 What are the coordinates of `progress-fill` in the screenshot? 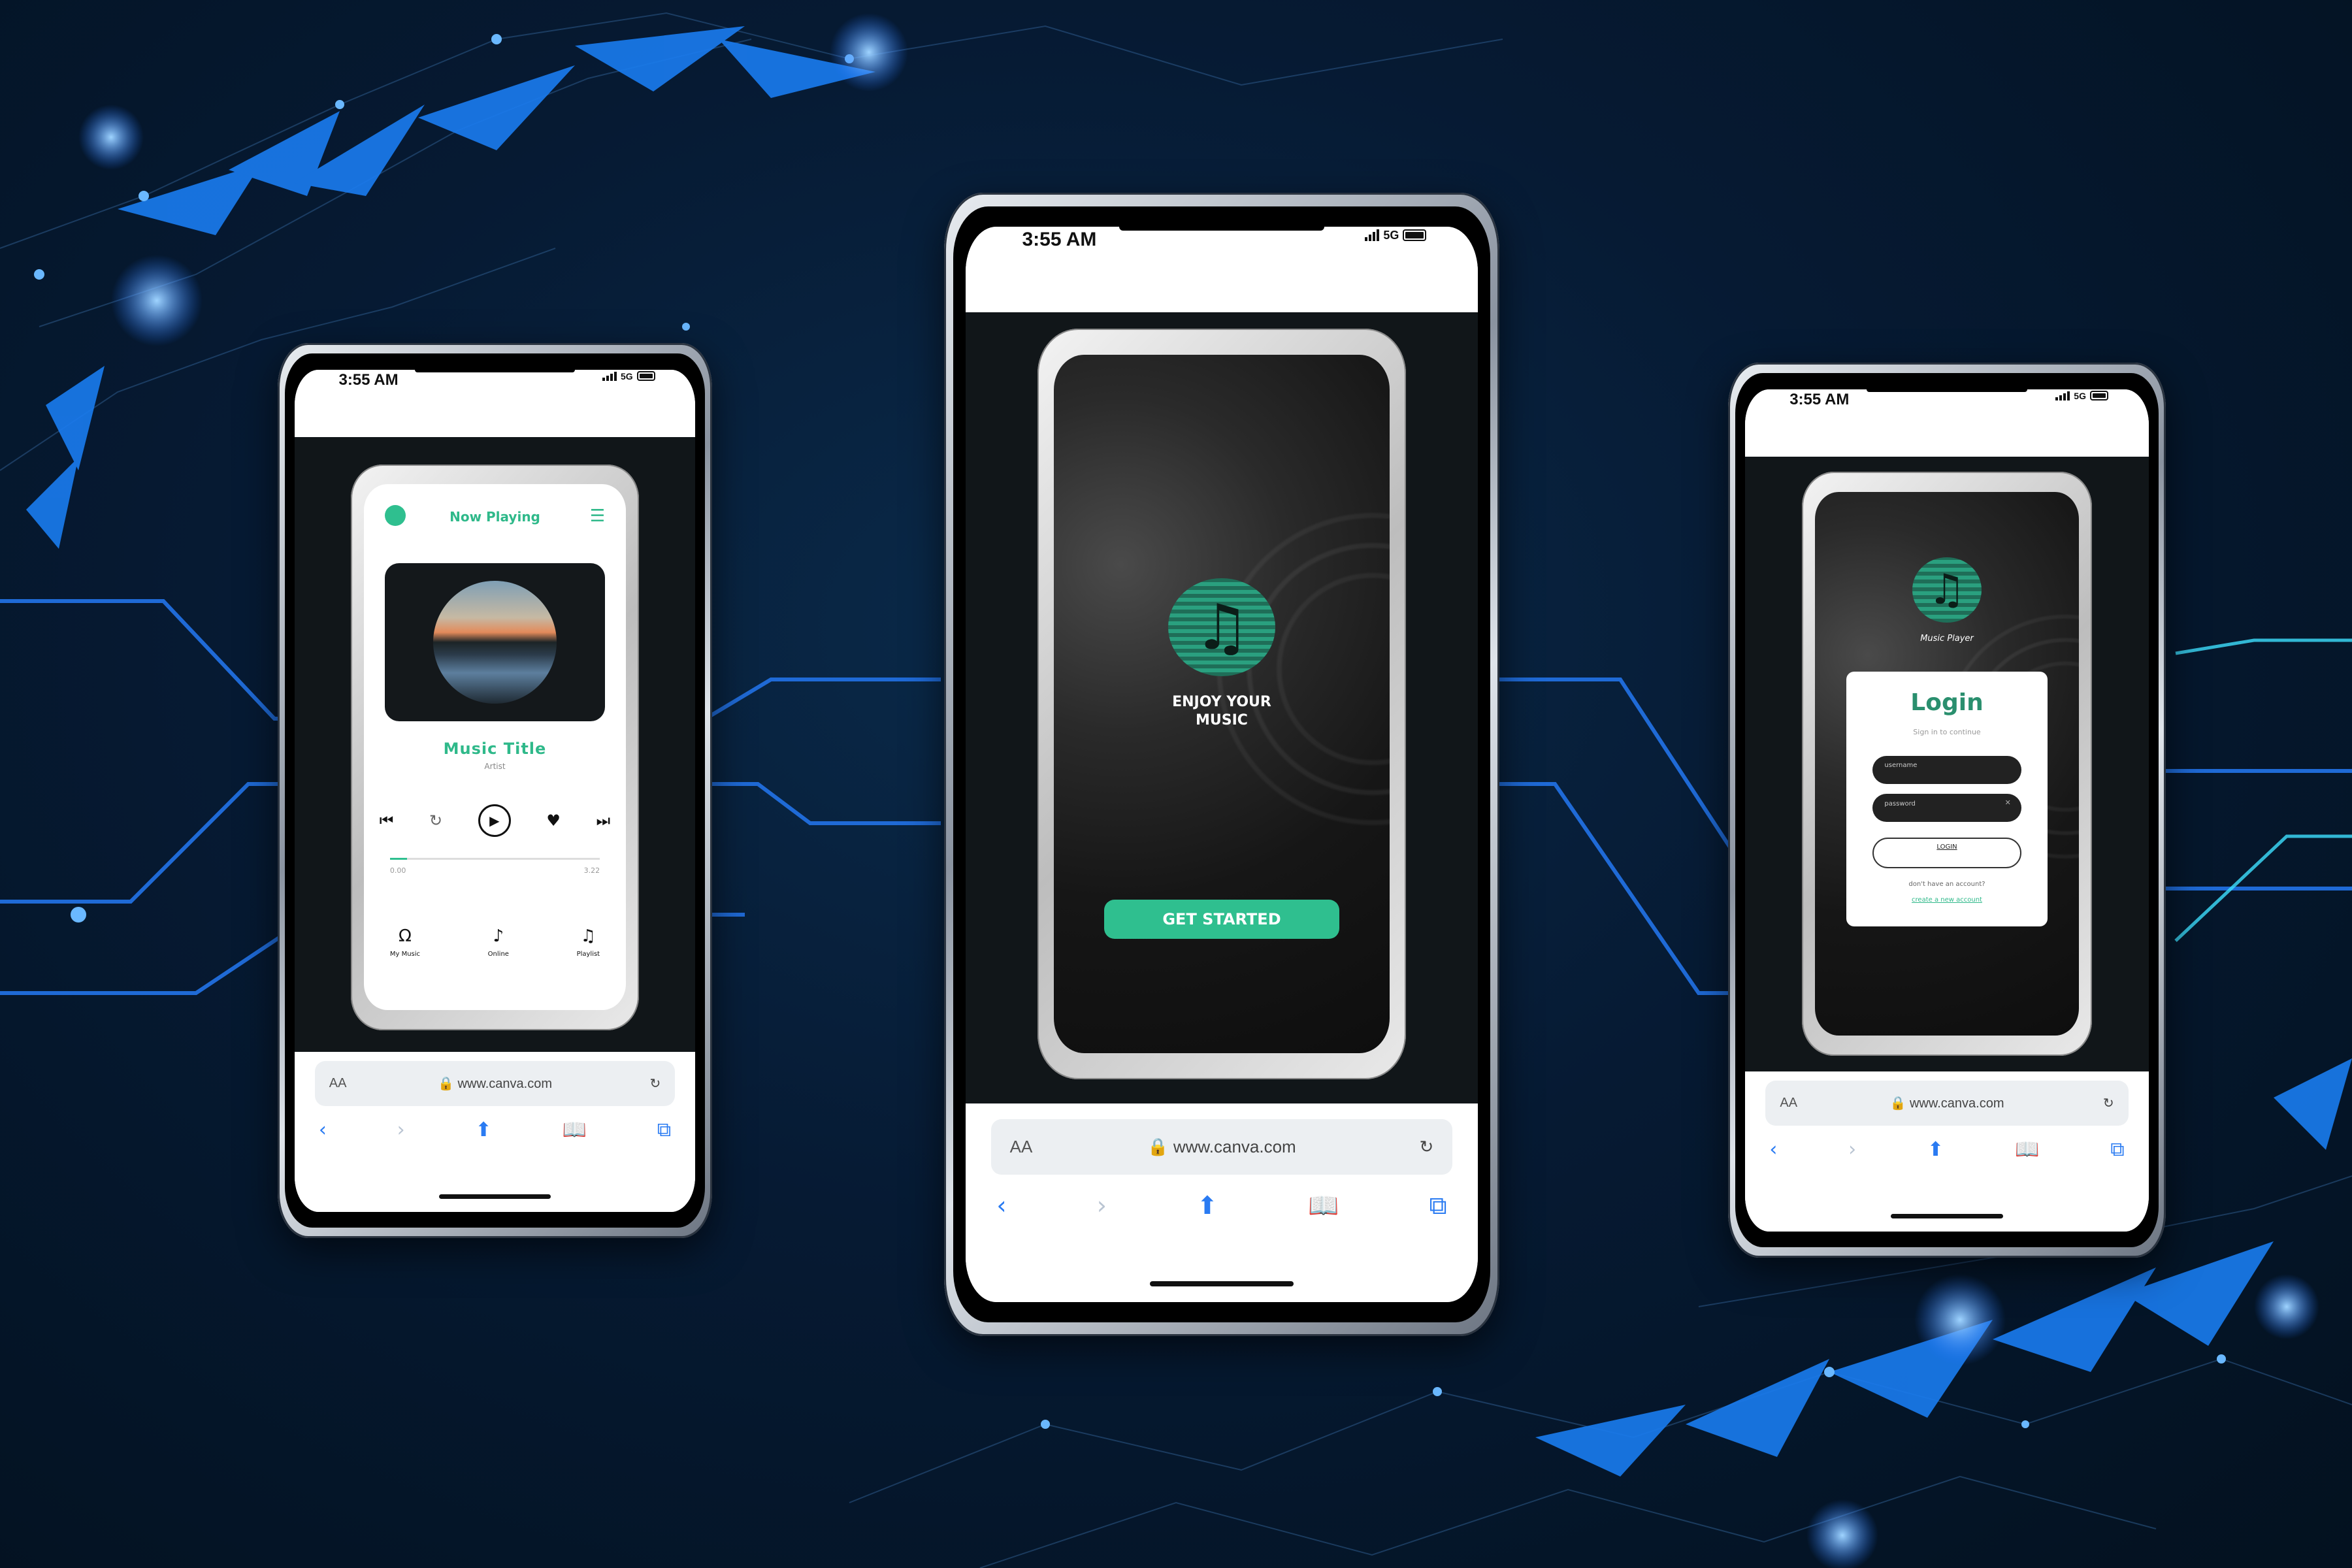 It's located at (398, 858).